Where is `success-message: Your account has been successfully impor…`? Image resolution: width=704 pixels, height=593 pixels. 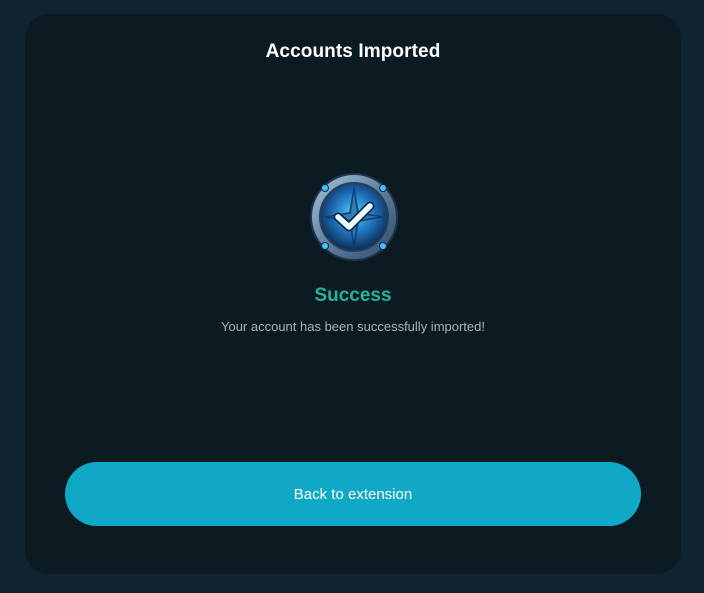 success-message: Your account has been successfully impor… is located at coordinates (352, 326).